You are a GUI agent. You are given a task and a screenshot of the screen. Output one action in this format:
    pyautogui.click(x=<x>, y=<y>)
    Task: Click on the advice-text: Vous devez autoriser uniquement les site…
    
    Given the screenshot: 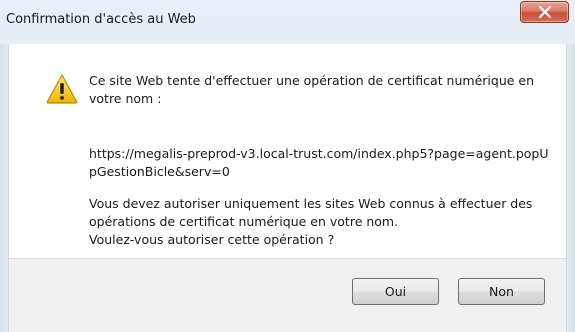 What is the action you would take?
    pyautogui.click(x=311, y=212)
    